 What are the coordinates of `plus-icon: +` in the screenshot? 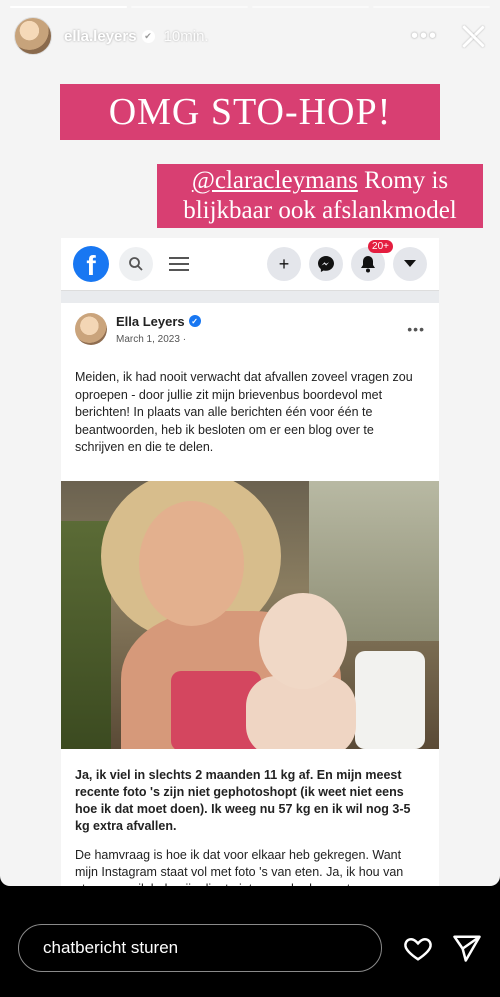 It's located at (284, 264).